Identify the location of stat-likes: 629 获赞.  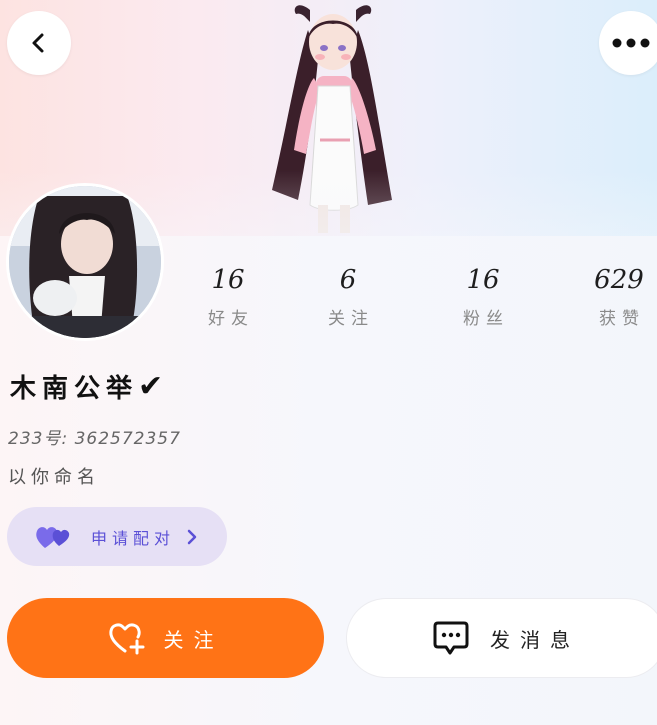
(615, 295).